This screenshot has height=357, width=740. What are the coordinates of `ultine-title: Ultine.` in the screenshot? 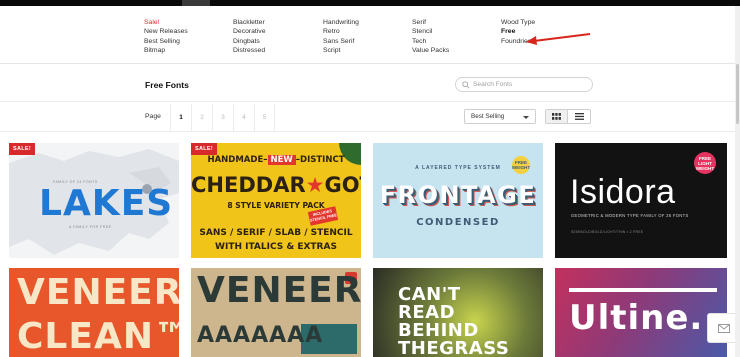 It's located at (636, 318).